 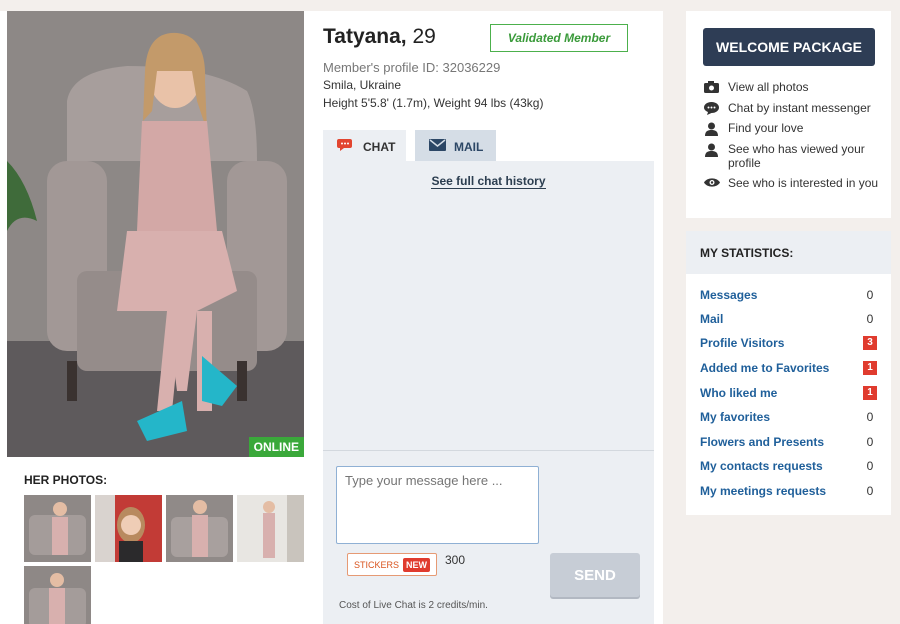 What do you see at coordinates (488, 450) in the screenshot?
I see `chat-divider` at bounding box center [488, 450].